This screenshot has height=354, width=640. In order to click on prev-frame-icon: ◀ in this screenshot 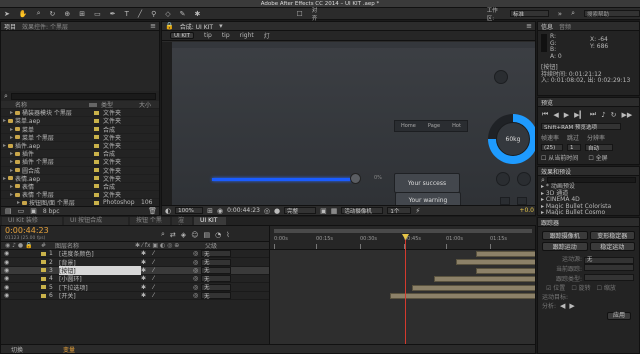, I will do `click(555, 114)`.